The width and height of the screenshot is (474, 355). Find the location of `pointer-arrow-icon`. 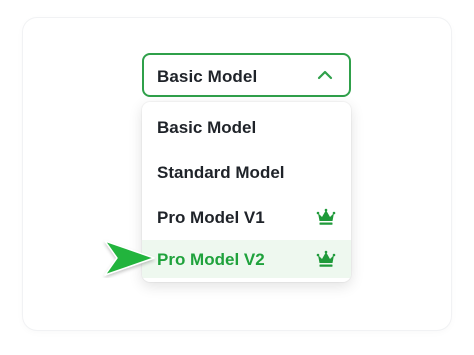

pointer-arrow-icon is located at coordinates (129, 258).